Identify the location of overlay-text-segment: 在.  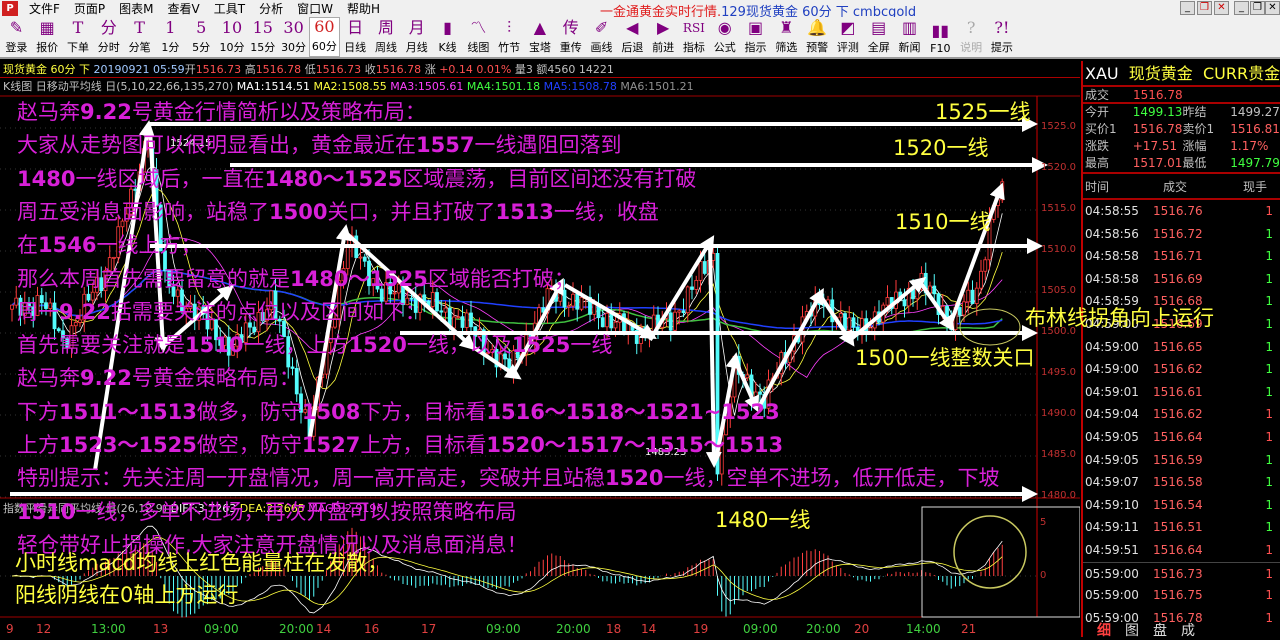
(27, 245).